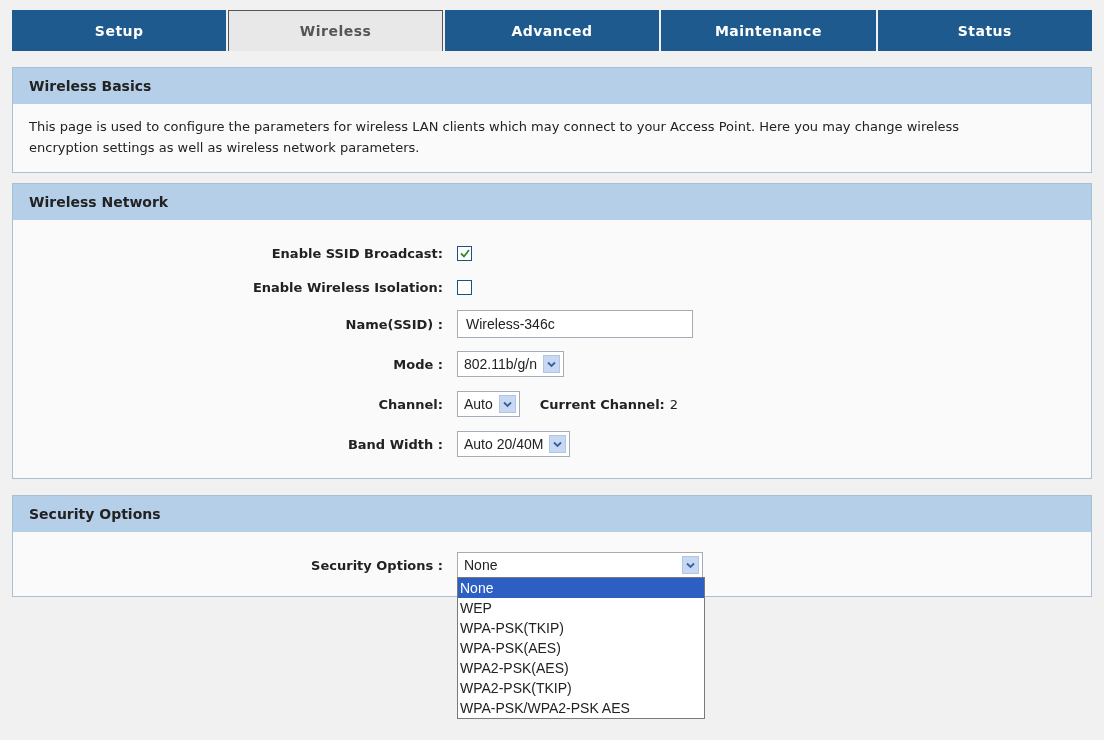  What do you see at coordinates (984, 30) in the screenshot?
I see `tab: Status` at bounding box center [984, 30].